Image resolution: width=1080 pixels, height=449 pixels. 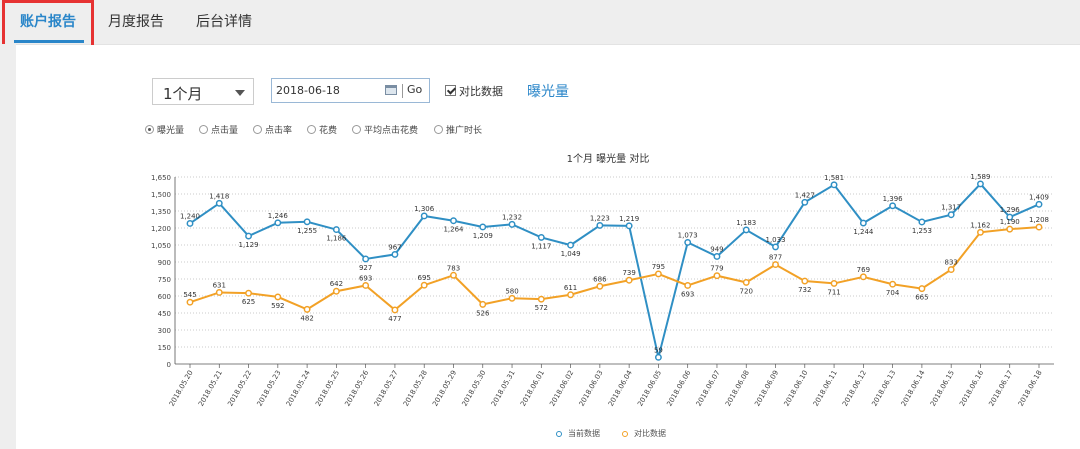 I want to click on data-label: 833, so click(x=950, y=263).